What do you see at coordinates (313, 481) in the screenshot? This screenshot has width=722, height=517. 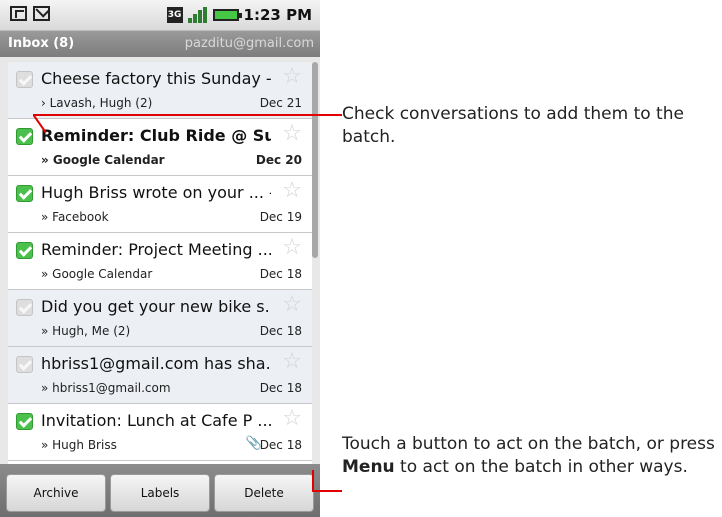 I see `bottom-callout-leader` at bounding box center [313, 481].